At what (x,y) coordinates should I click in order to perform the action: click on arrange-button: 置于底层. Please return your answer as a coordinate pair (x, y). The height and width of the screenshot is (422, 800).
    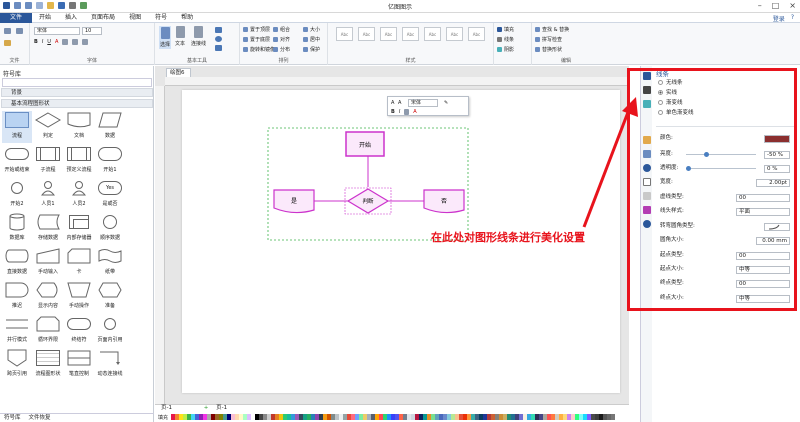
    Looking at the image, I should click on (256, 39).